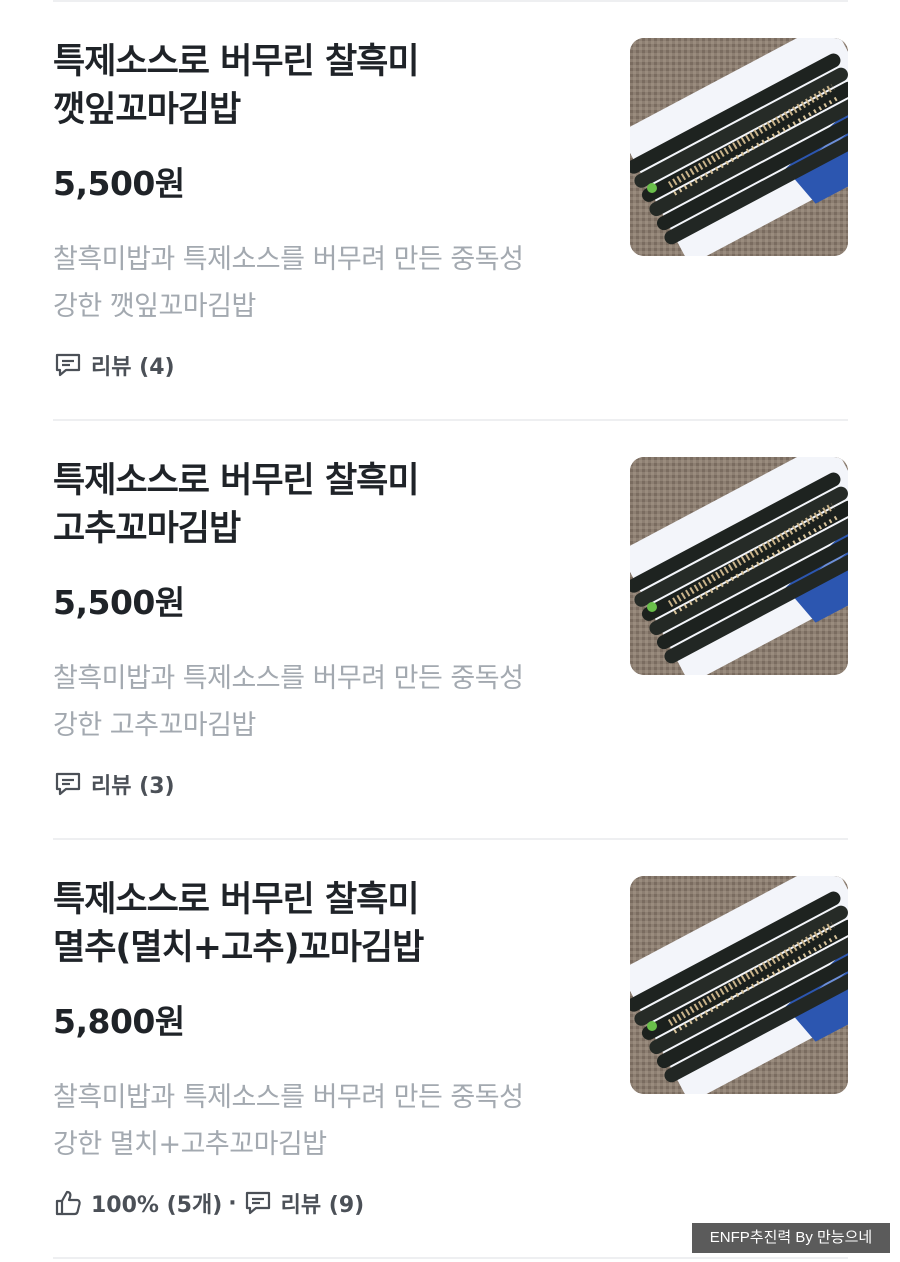 The width and height of the screenshot is (900, 1262). Describe the element at coordinates (323, 283) in the screenshot. I see `product-description: 찰흑미밥과 특제소스를 버무려 만든 중독성 강한 깻잎꼬마김밥` at that location.